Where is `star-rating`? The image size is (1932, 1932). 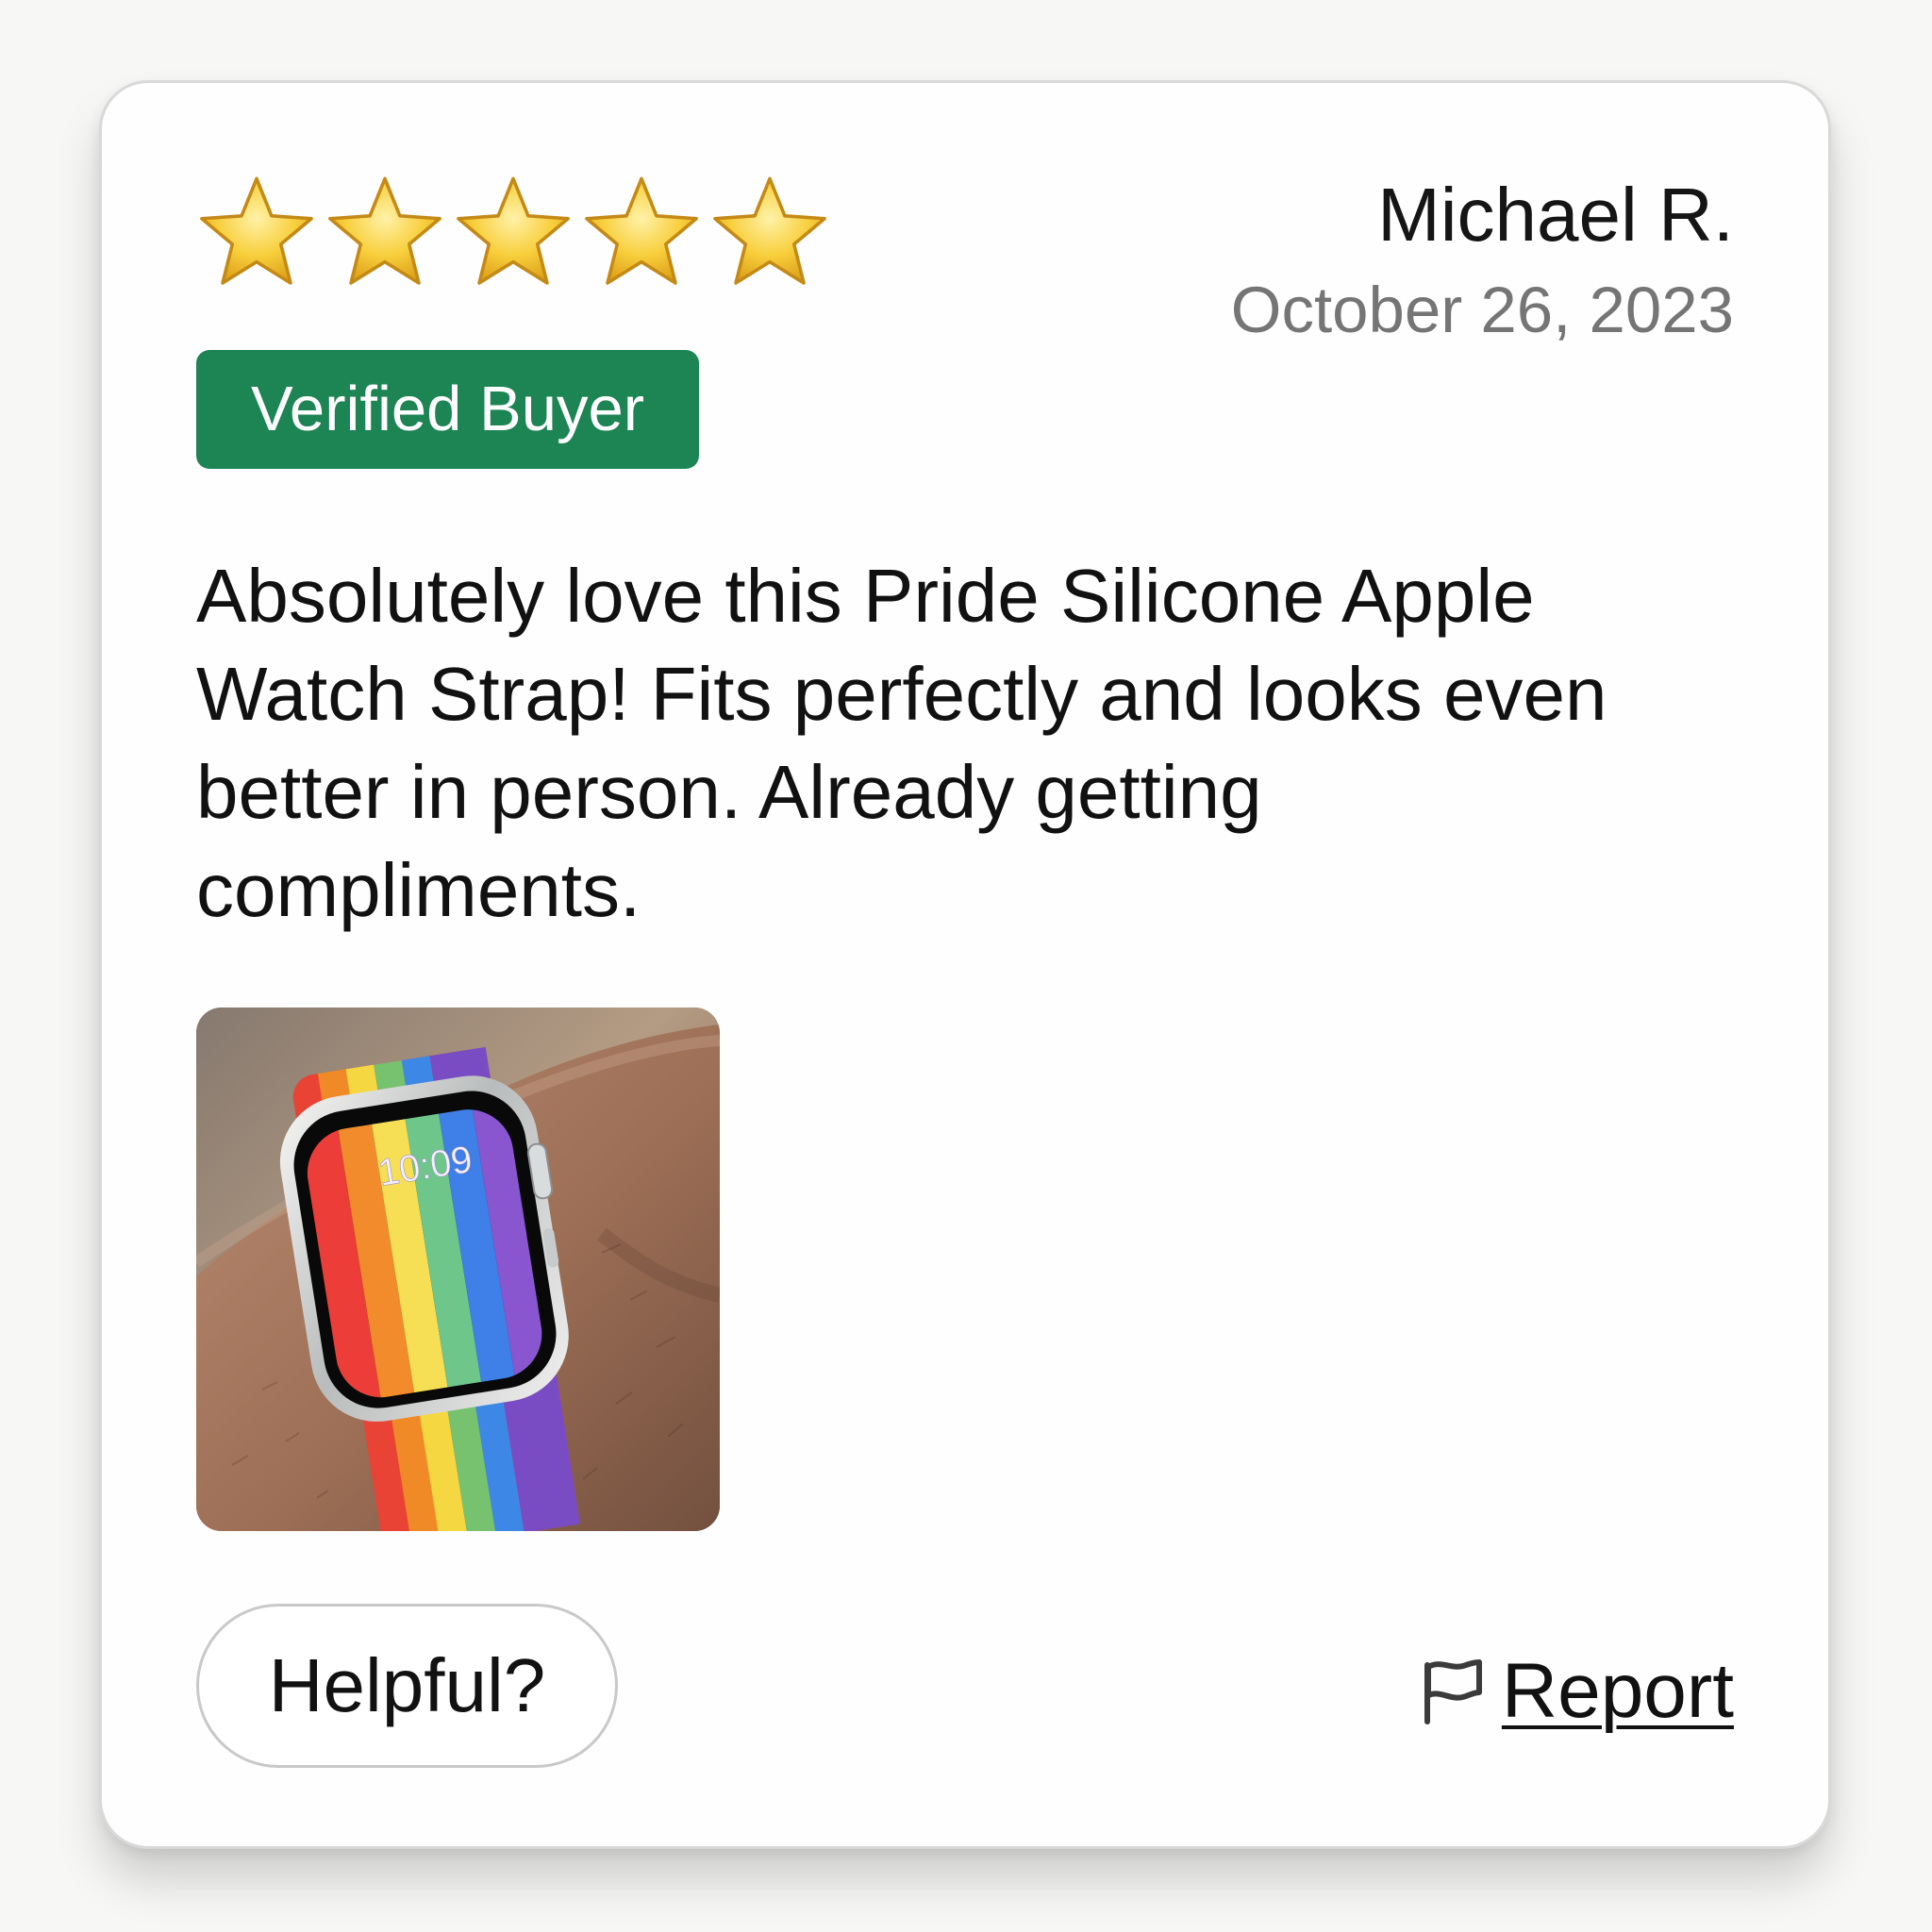
star-rating is located at coordinates (513, 234).